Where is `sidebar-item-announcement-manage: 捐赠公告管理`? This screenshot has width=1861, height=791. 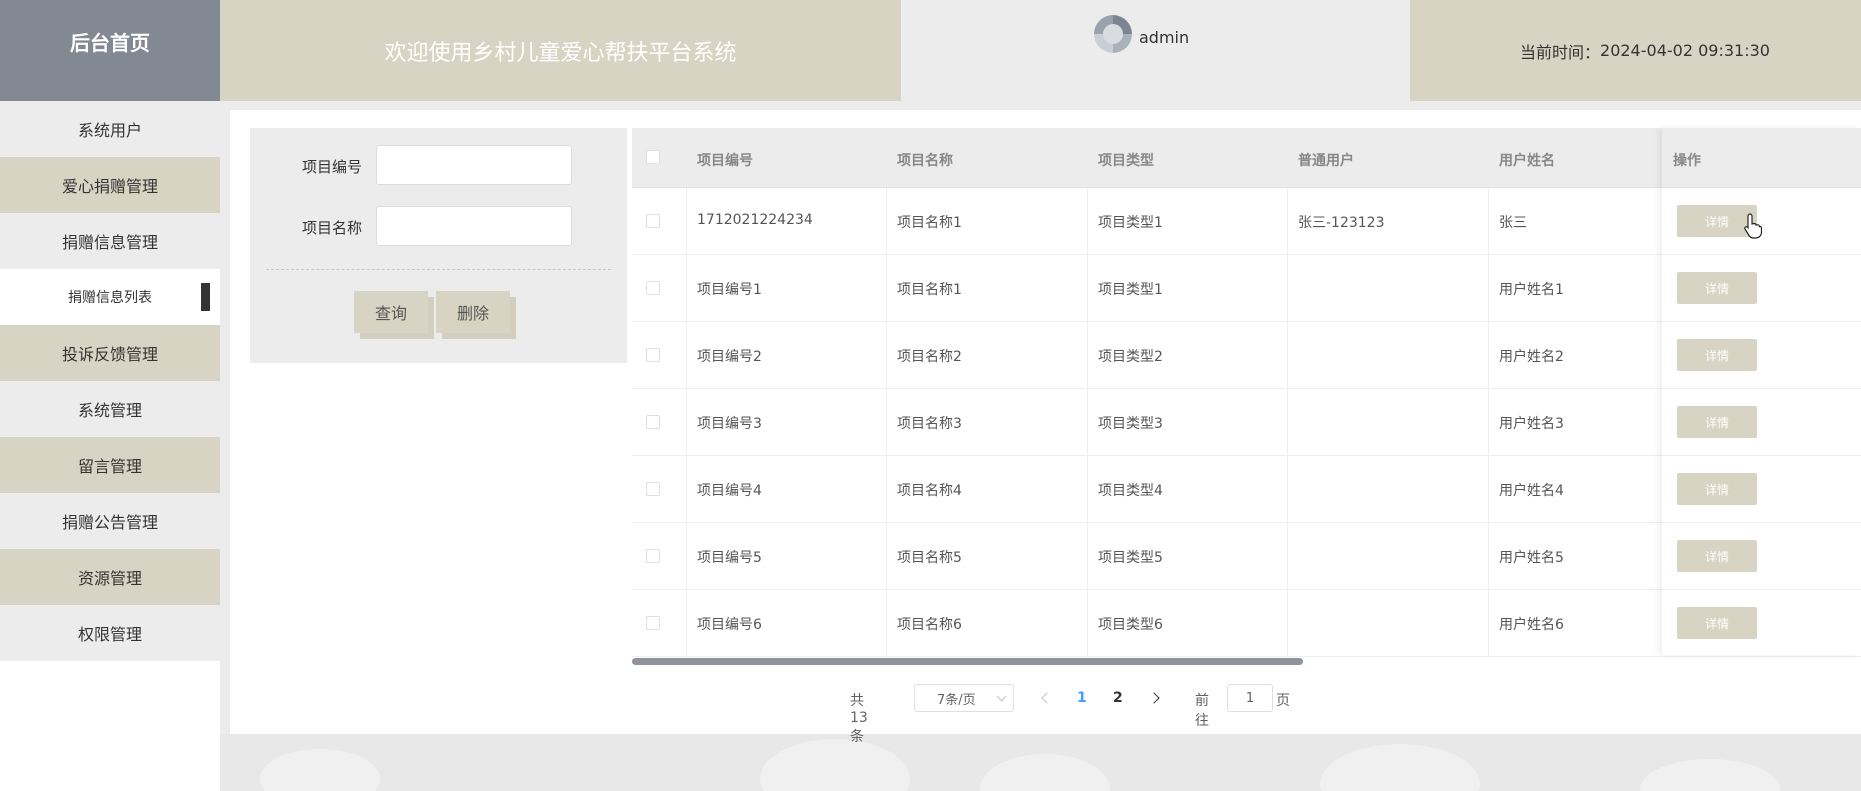 sidebar-item-announcement-manage: 捐赠公告管理 is located at coordinates (110, 521).